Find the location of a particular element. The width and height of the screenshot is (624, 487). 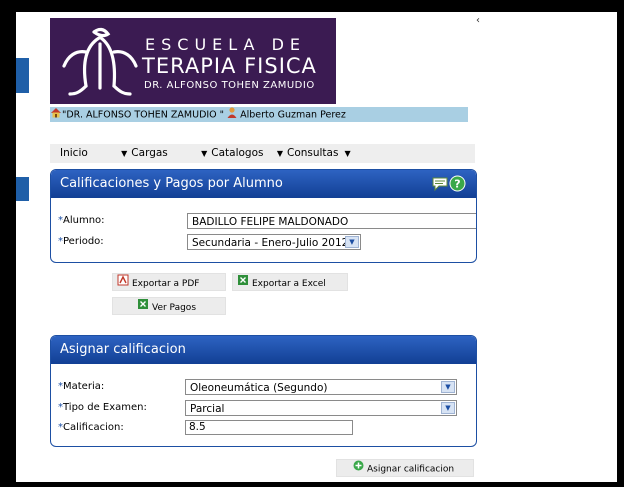

stray-char: ‹ is located at coordinates (478, 20).